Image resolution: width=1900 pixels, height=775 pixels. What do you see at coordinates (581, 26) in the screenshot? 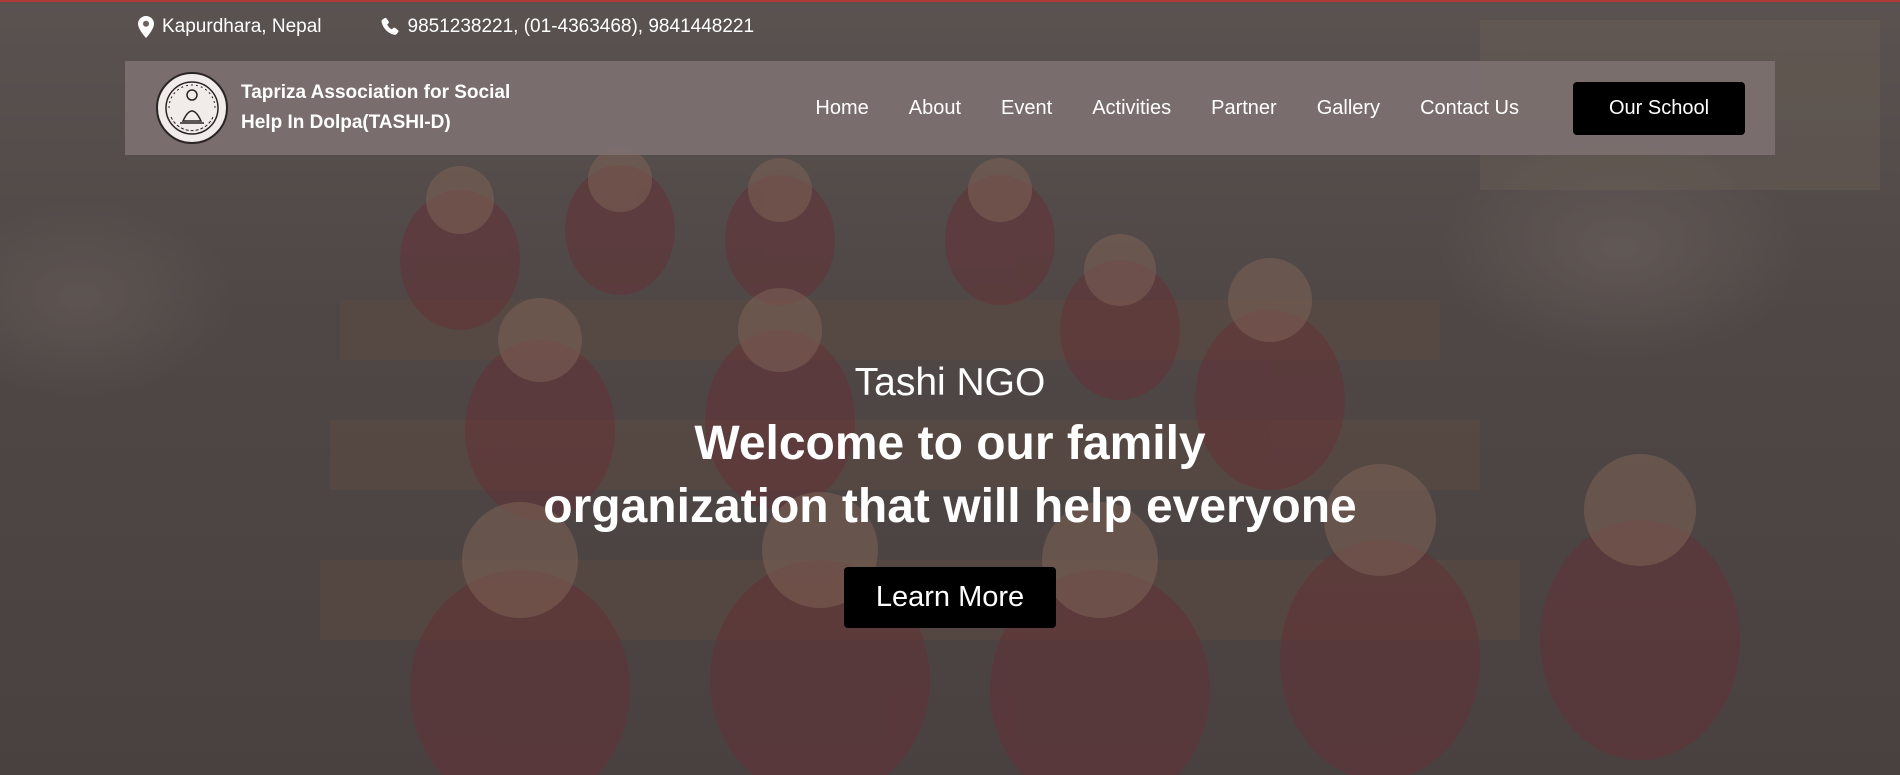
I see `phone-text: 9851238221, (01-4363468), 9841448221` at bounding box center [581, 26].